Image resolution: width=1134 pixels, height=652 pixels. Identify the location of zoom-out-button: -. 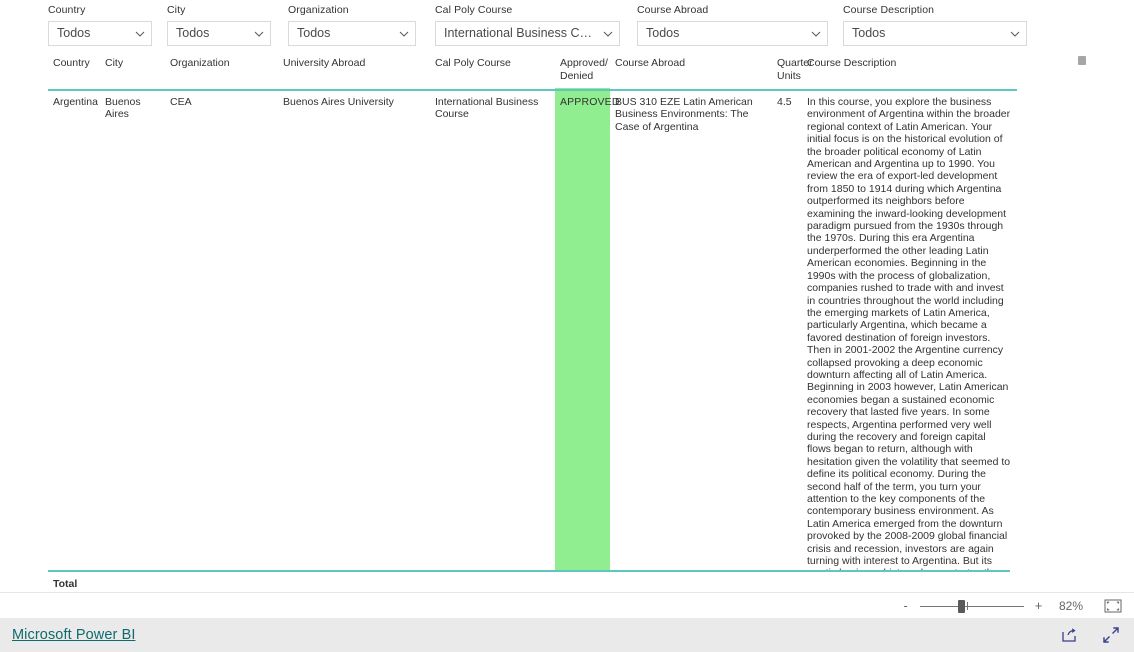
(905, 605).